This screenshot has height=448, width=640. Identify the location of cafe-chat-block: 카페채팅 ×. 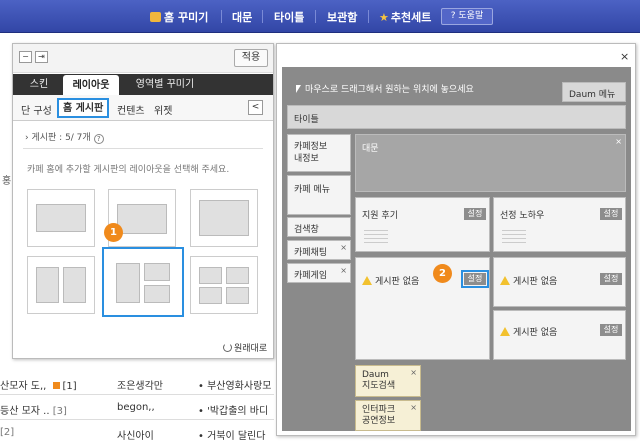
(319, 250).